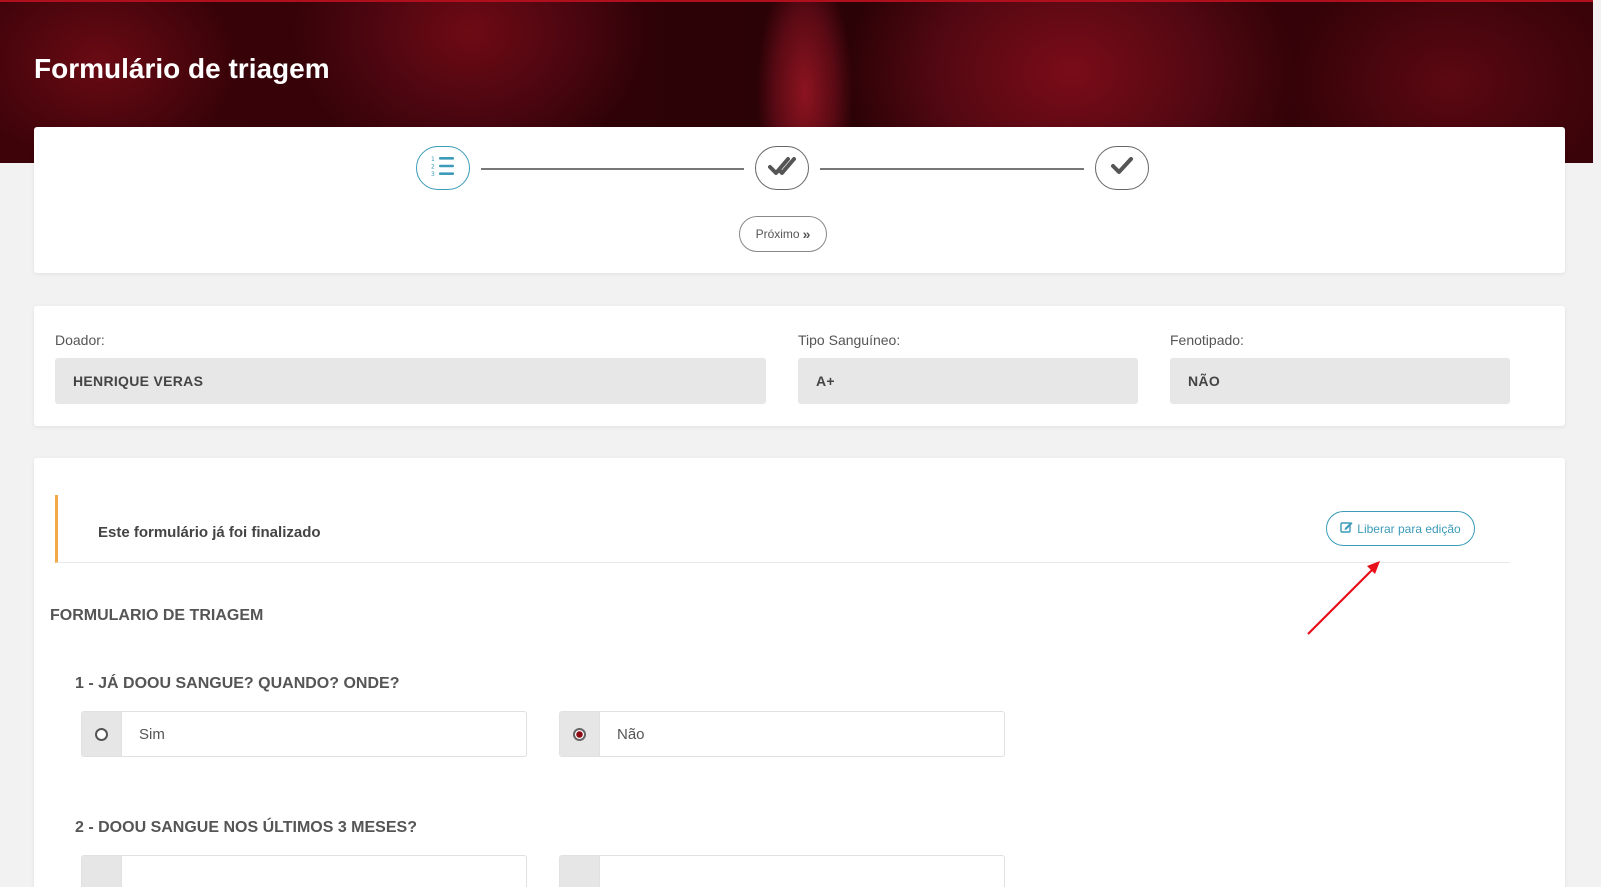  What do you see at coordinates (410, 381) in the screenshot?
I see `donor-field: HENRIQUE VERAS` at bounding box center [410, 381].